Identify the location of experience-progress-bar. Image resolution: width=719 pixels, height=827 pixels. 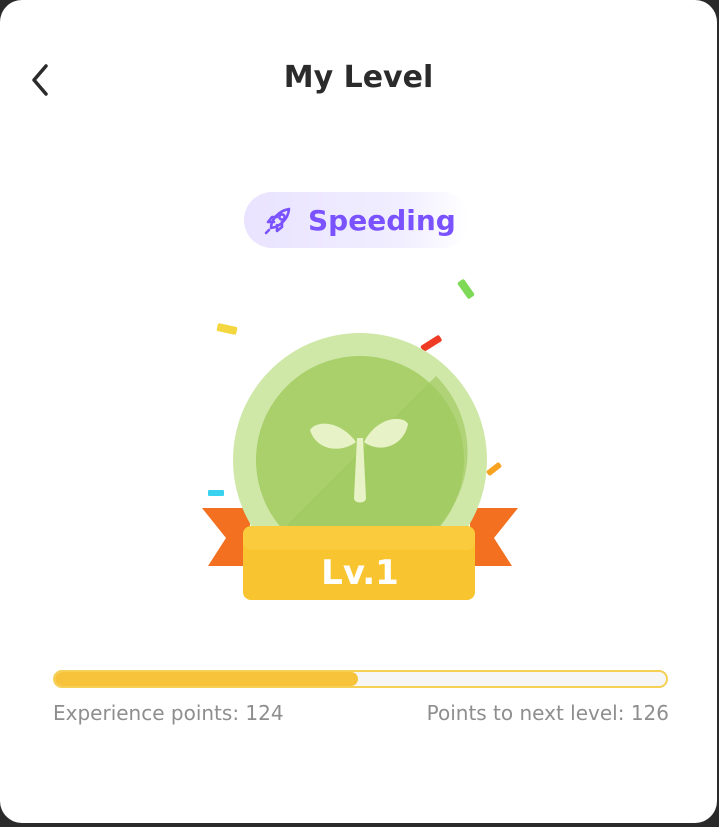
(360, 679).